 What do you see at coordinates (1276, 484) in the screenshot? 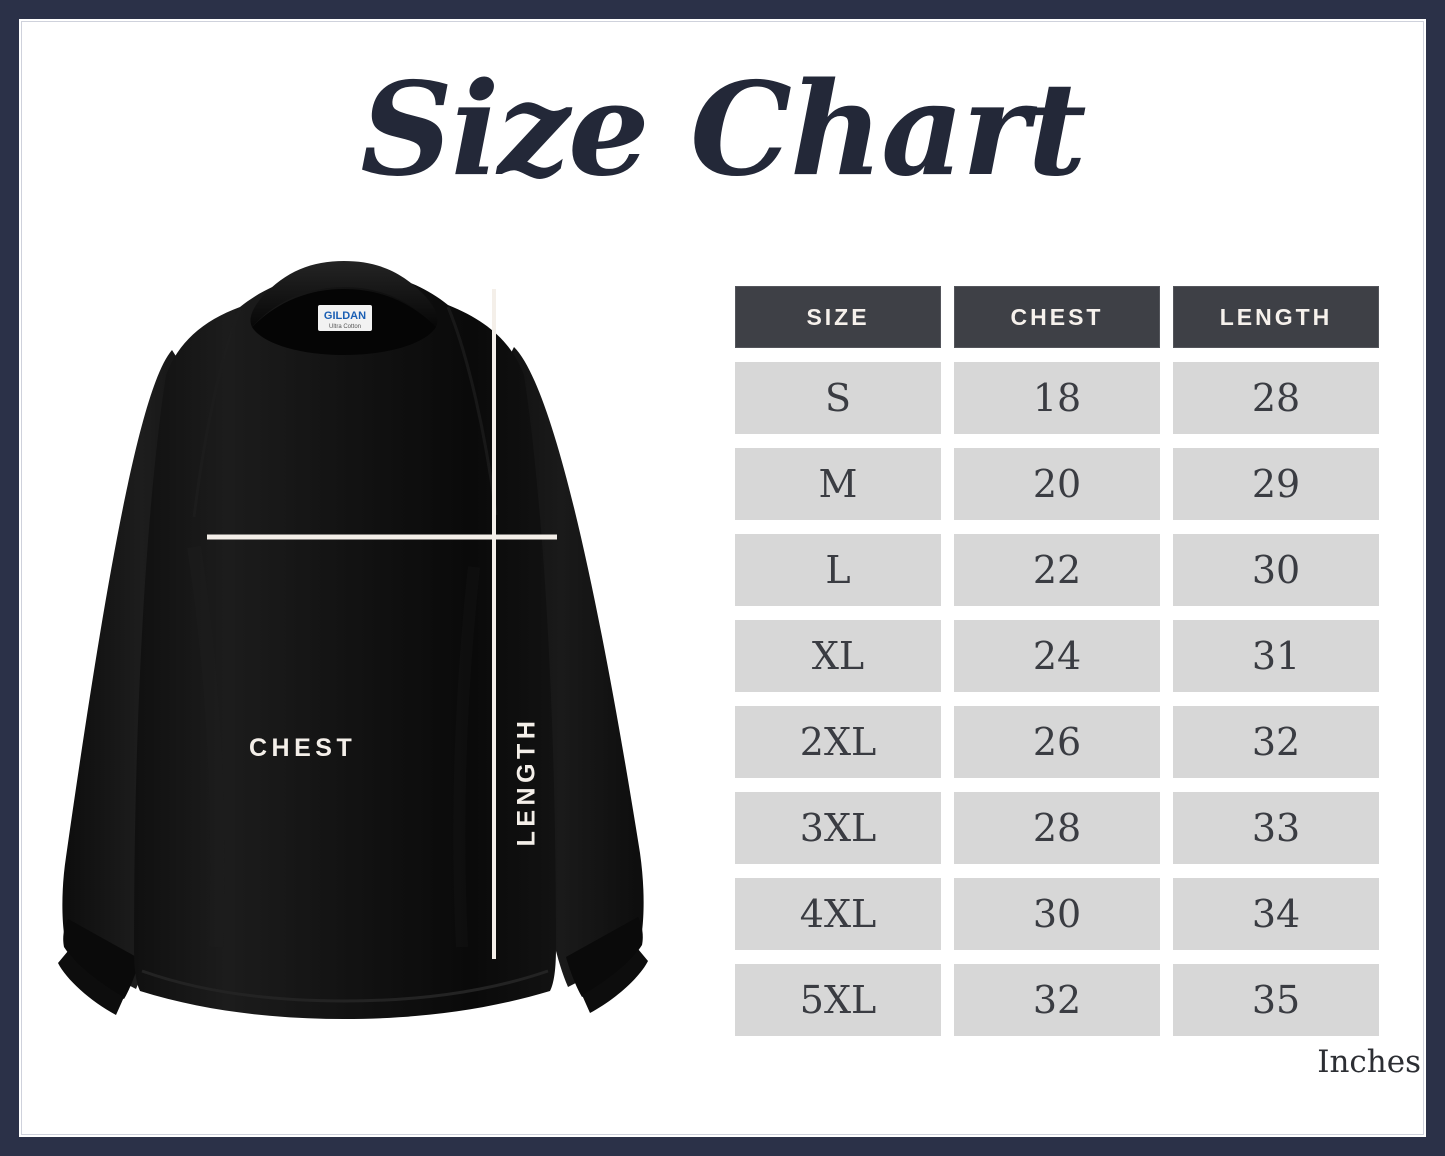
I see `cell-length: 29` at bounding box center [1276, 484].